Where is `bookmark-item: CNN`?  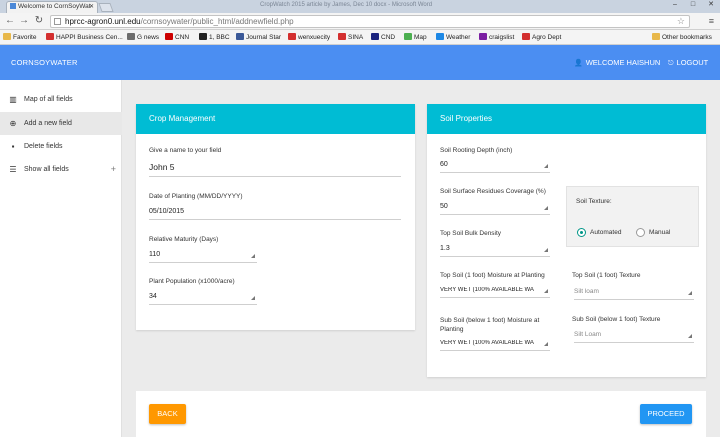 bookmark-item: CNN is located at coordinates (177, 37).